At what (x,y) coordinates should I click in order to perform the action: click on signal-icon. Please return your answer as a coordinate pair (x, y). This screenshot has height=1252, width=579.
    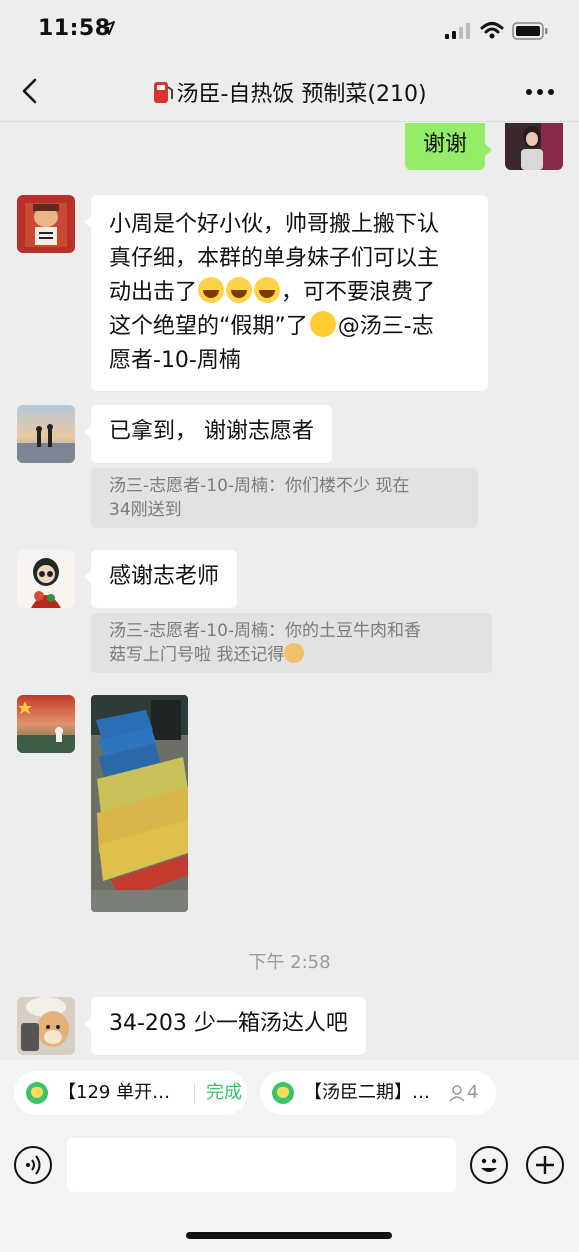
    Looking at the image, I should click on (457, 31).